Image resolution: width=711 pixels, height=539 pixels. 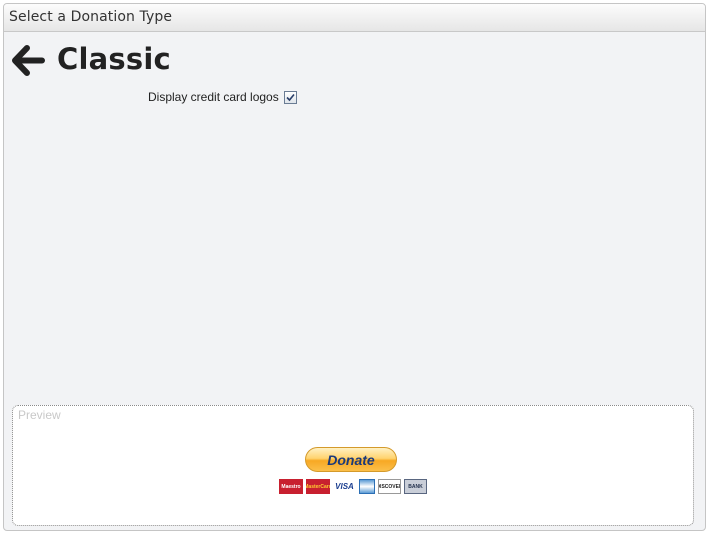 I want to click on credit-card-logos: Maestro MasterCard VISA DISCOVER BANK, so click(x=353, y=486).